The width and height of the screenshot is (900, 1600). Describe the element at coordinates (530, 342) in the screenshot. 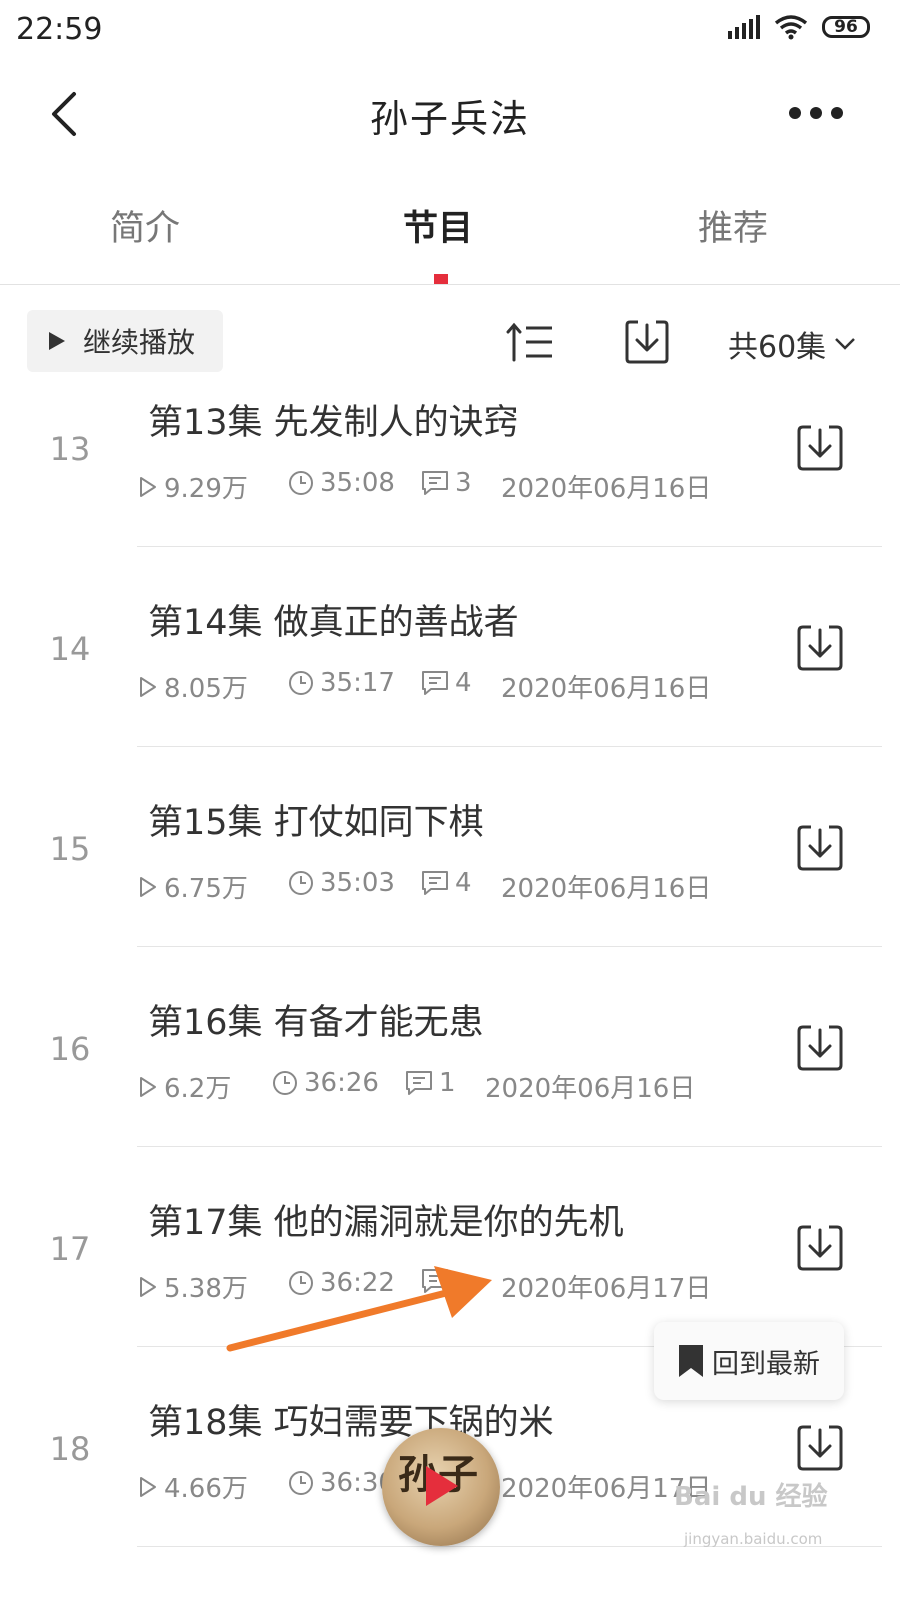

I see `sort-order-icon` at that location.